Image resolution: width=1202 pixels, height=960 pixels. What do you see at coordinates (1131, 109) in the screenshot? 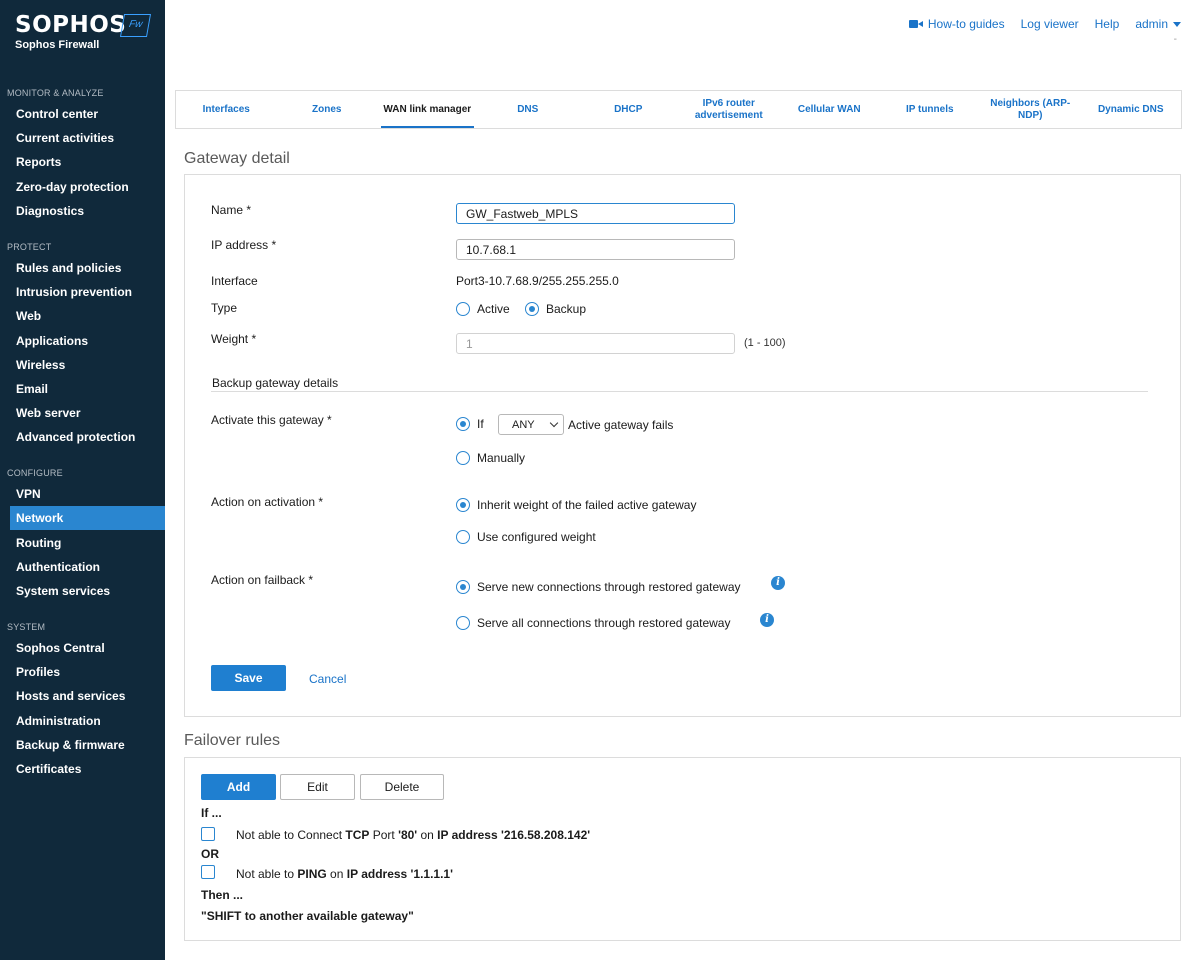
I see `tab-dynamic-dns: Dynamic DNS` at bounding box center [1131, 109].